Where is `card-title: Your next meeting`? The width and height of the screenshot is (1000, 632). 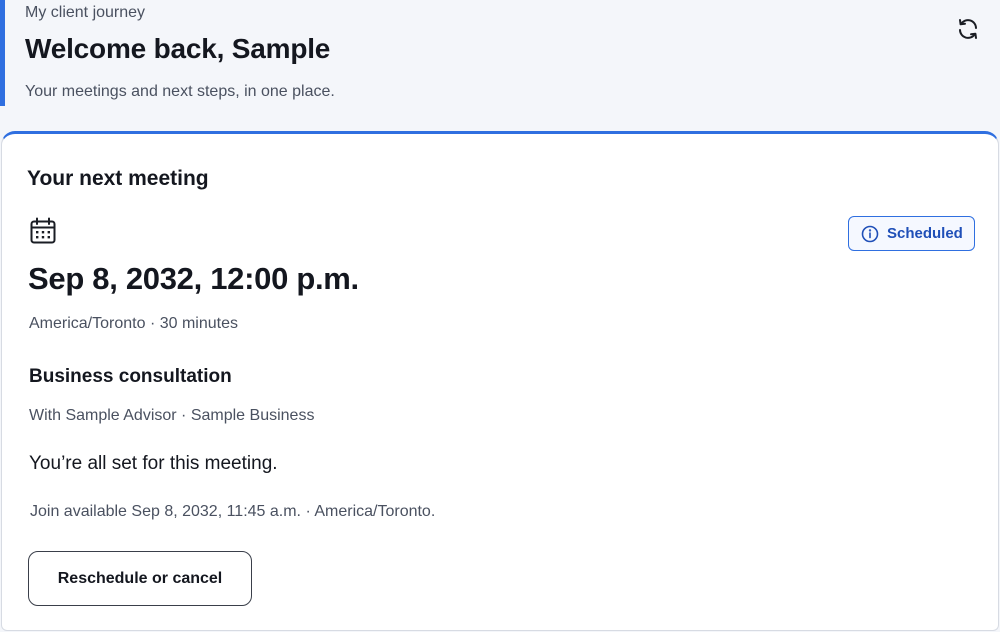
card-title: Your next meeting is located at coordinates (118, 178).